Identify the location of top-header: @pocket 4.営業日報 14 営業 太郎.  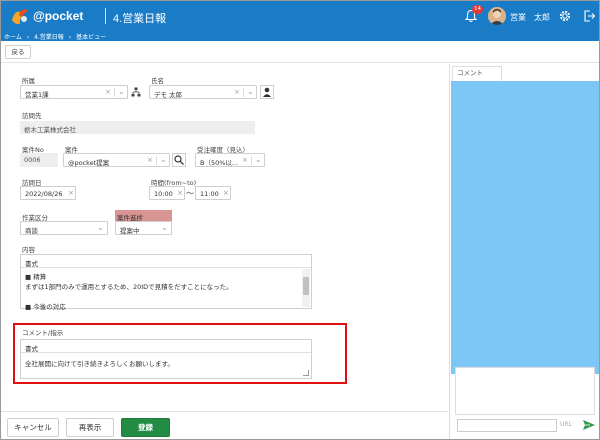
(300, 16).